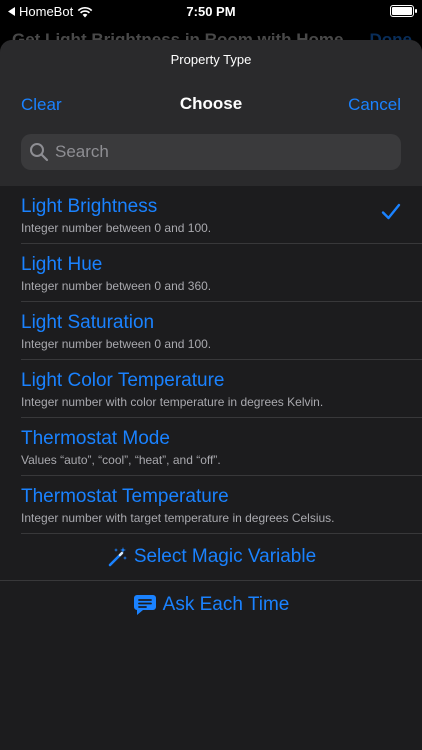  I want to click on select-magic-variable-button: Select Magic Variable, so click(211, 557).